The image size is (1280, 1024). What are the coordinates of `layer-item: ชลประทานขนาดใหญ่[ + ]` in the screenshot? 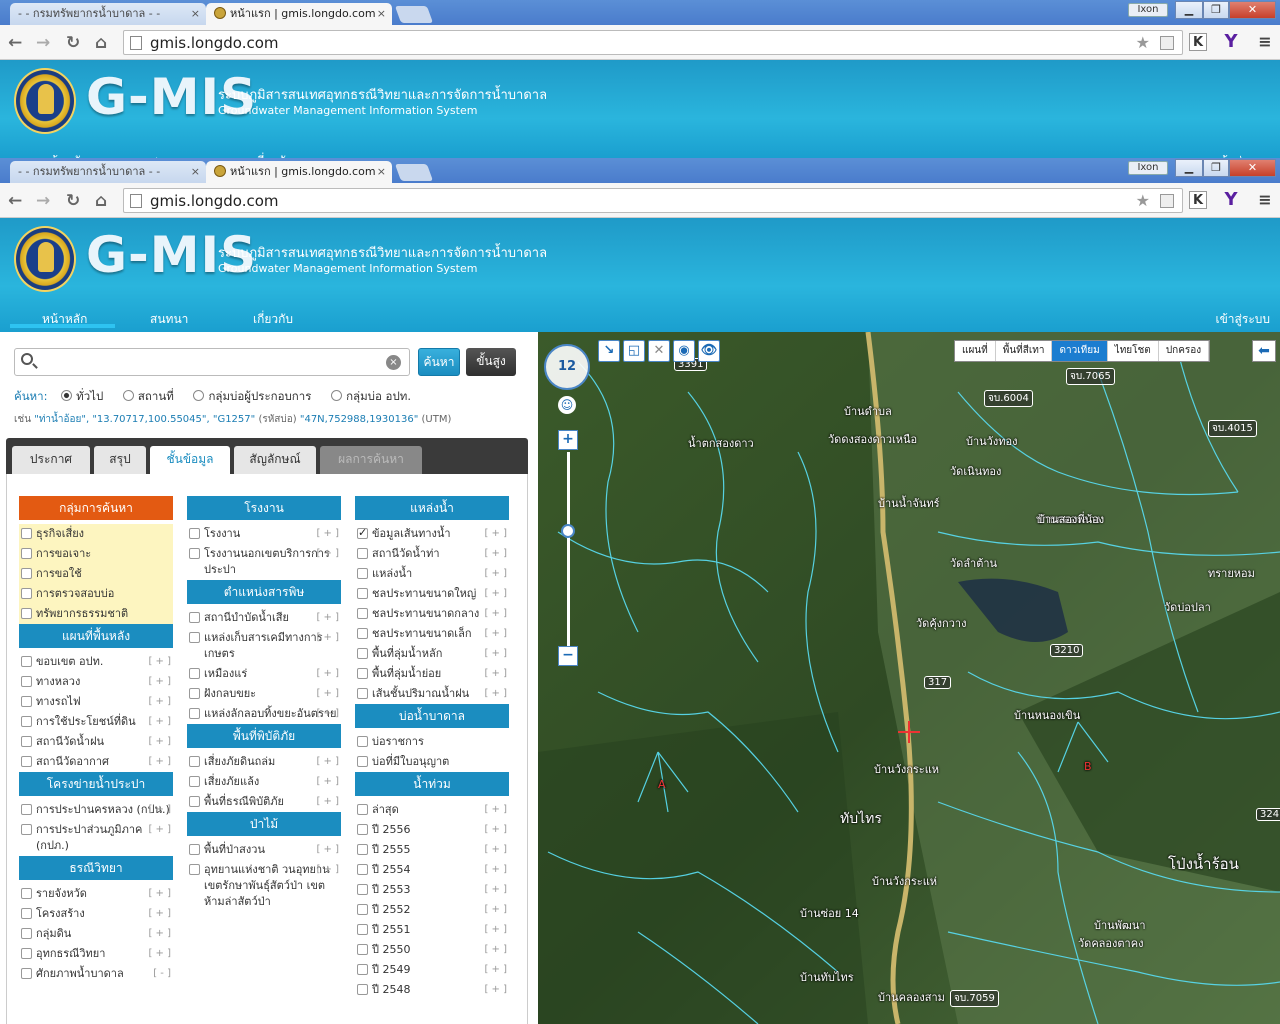 It's located at (432, 594).